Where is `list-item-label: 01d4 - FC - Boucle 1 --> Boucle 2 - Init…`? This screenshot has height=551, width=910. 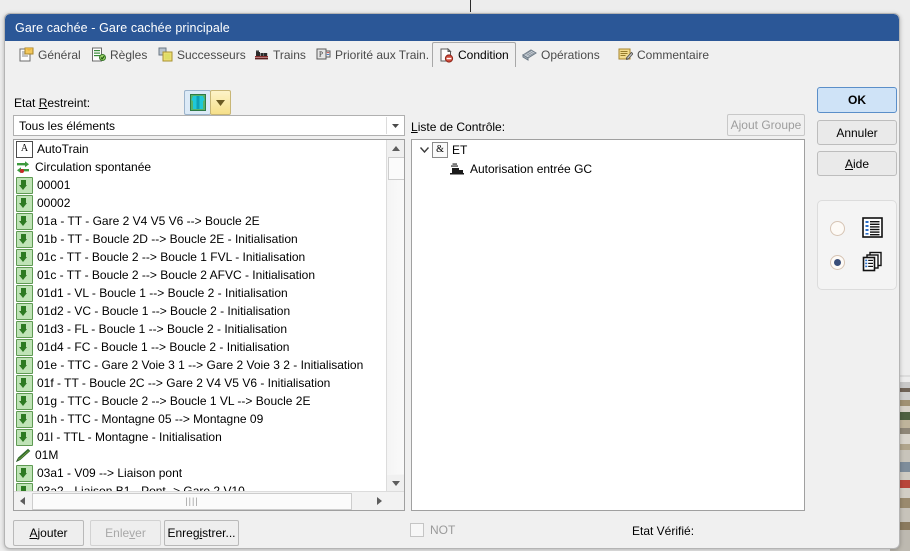 list-item-label: 01d4 - FC - Boucle 1 --> Boucle 2 - Init… is located at coordinates (163, 347).